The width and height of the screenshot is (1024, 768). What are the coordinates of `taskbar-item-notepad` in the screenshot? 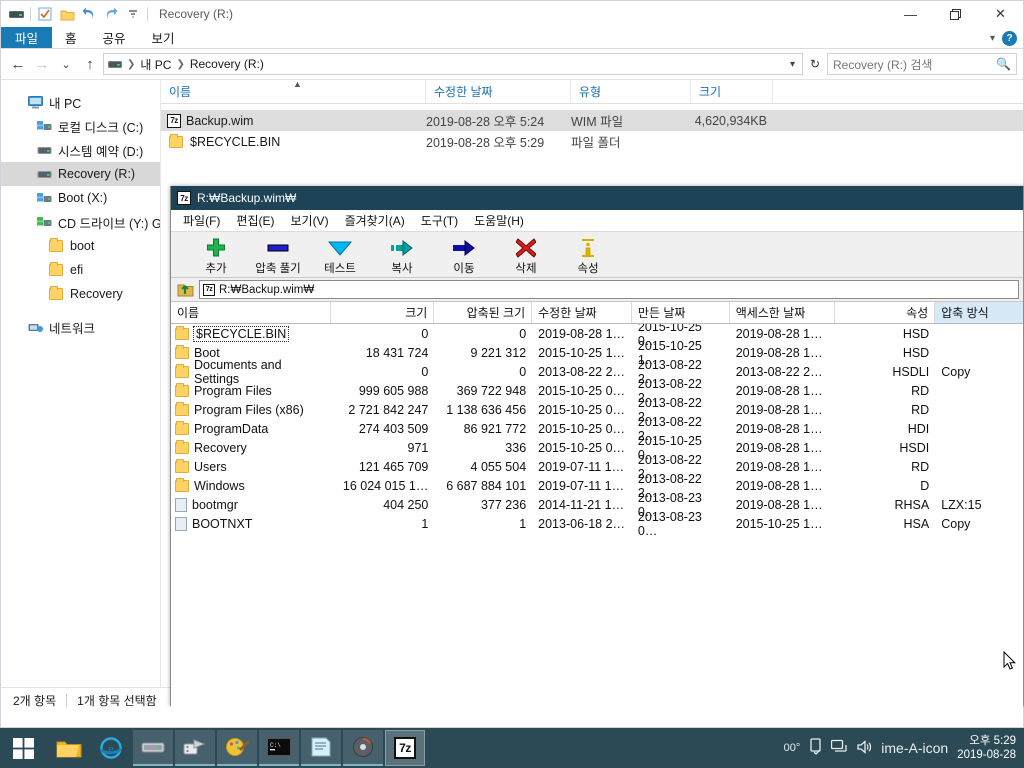 It's located at (321, 748).